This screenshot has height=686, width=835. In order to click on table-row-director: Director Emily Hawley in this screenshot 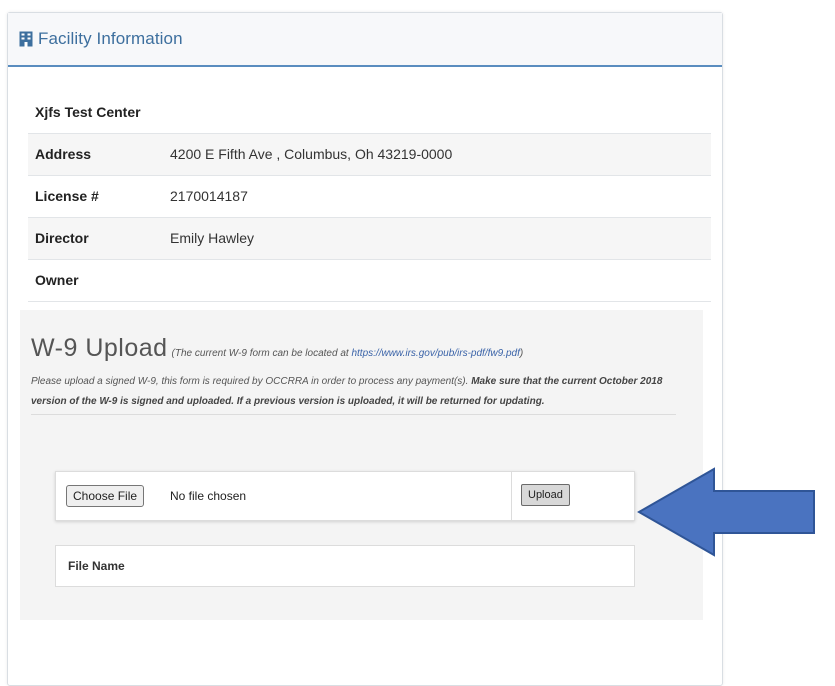, I will do `click(369, 238)`.